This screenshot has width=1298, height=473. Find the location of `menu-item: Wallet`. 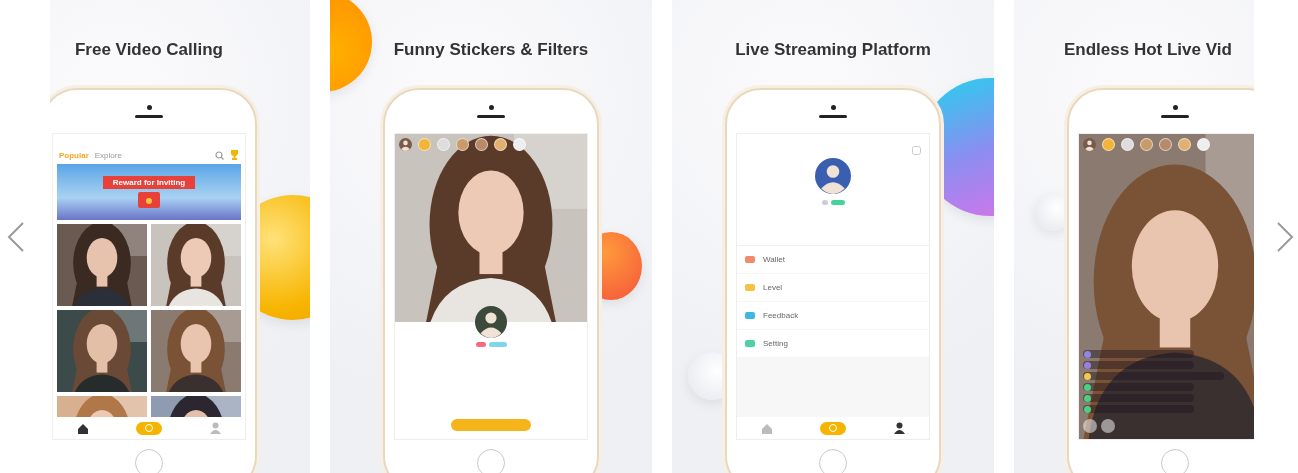

menu-item: Wallet is located at coordinates (774, 259).